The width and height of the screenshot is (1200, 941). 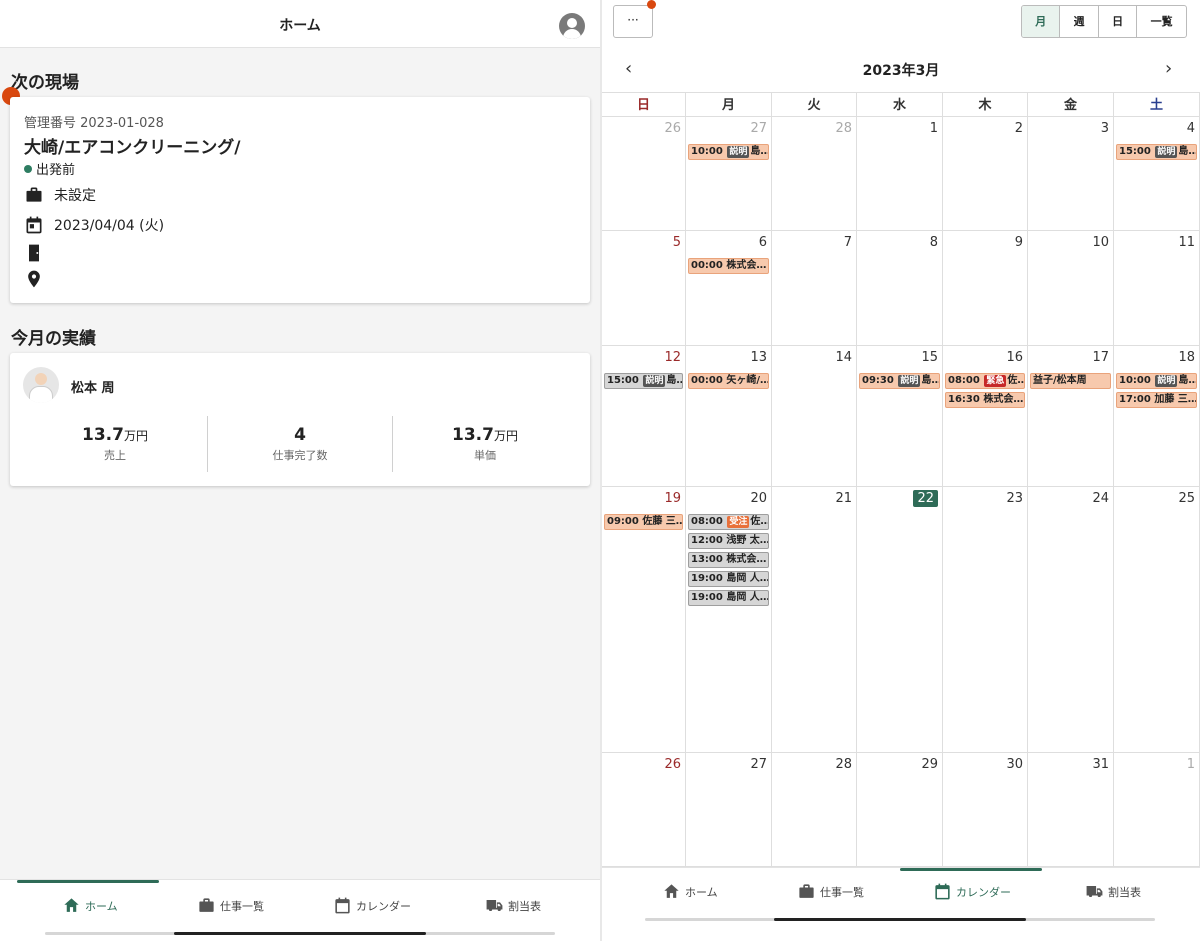 I want to click on weekday-header: 木, so click(x=985, y=104).